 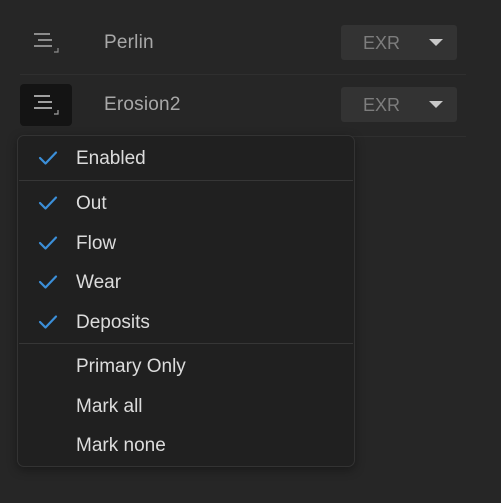 What do you see at coordinates (186, 158) in the screenshot?
I see `menu-item-enabled: Enabled` at bounding box center [186, 158].